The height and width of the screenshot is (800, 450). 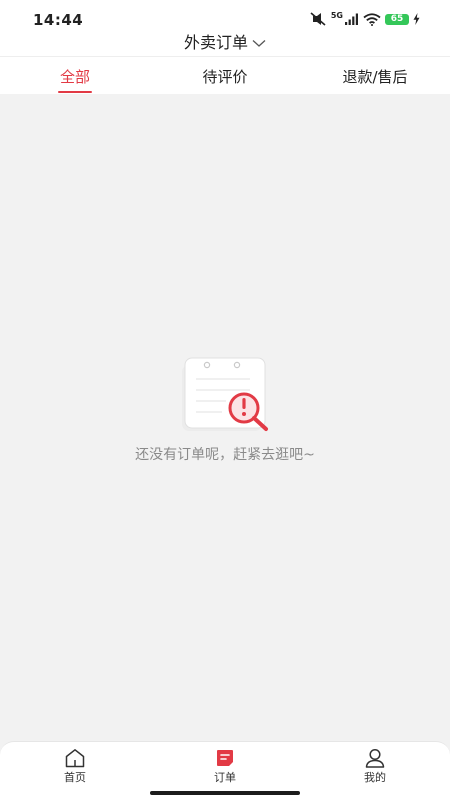 I want to click on home-icon, so click(x=75, y=758).